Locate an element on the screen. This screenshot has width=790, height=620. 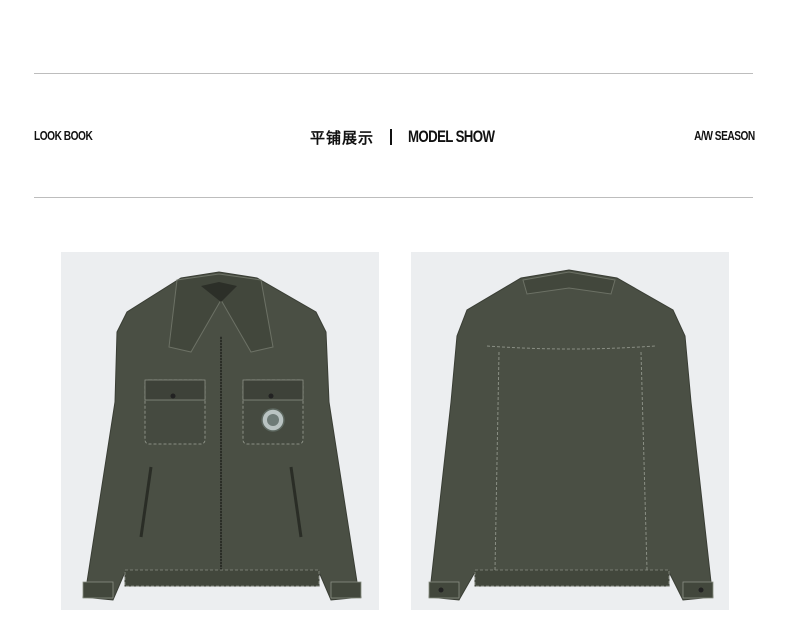
section-title: 平铺展示 MODEL SHOW is located at coordinates (414, 137).